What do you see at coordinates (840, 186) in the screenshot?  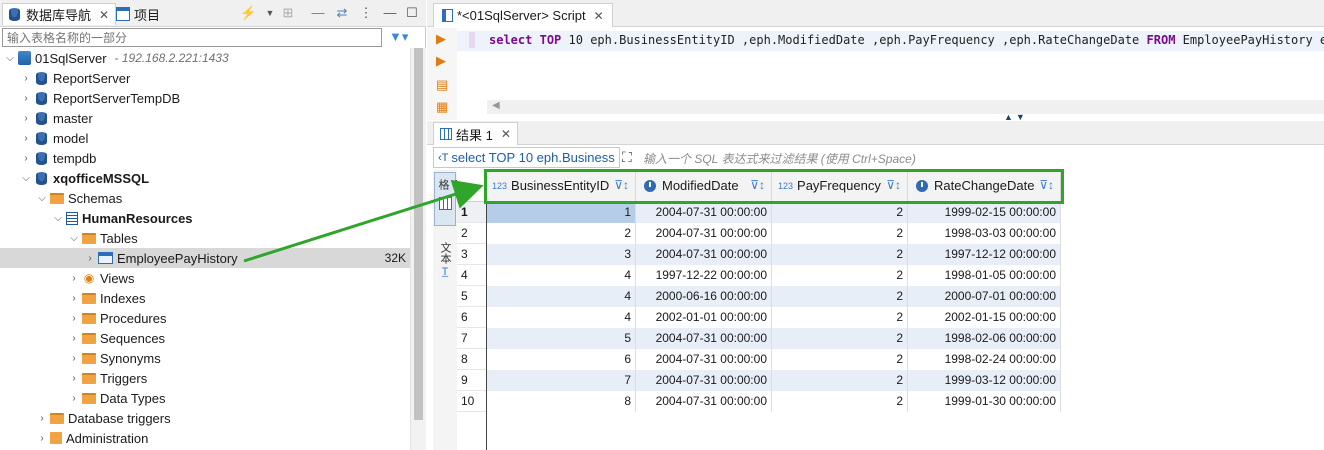 I see `column-header-payfrequency: 123 PayFrequency ⊽↕` at bounding box center [840, 186].